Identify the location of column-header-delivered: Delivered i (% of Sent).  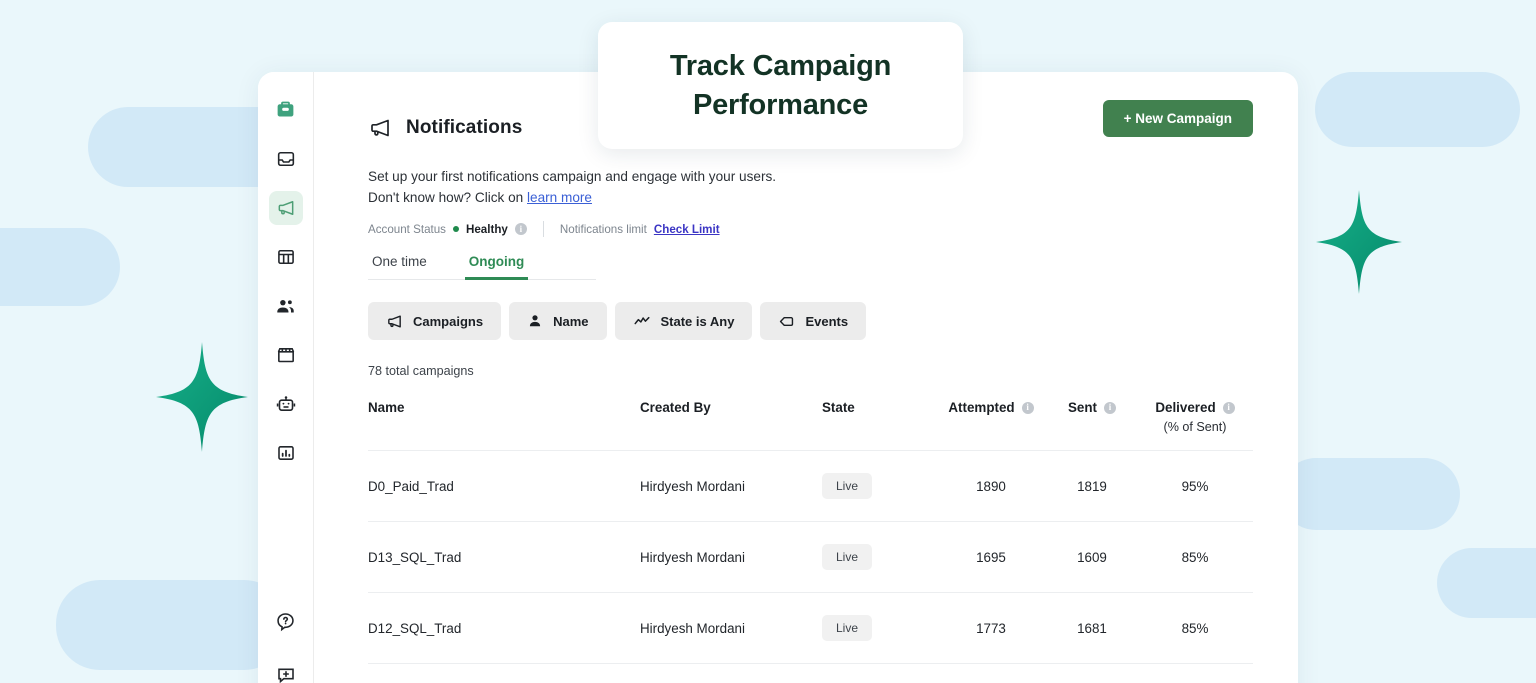
(1195, 422).